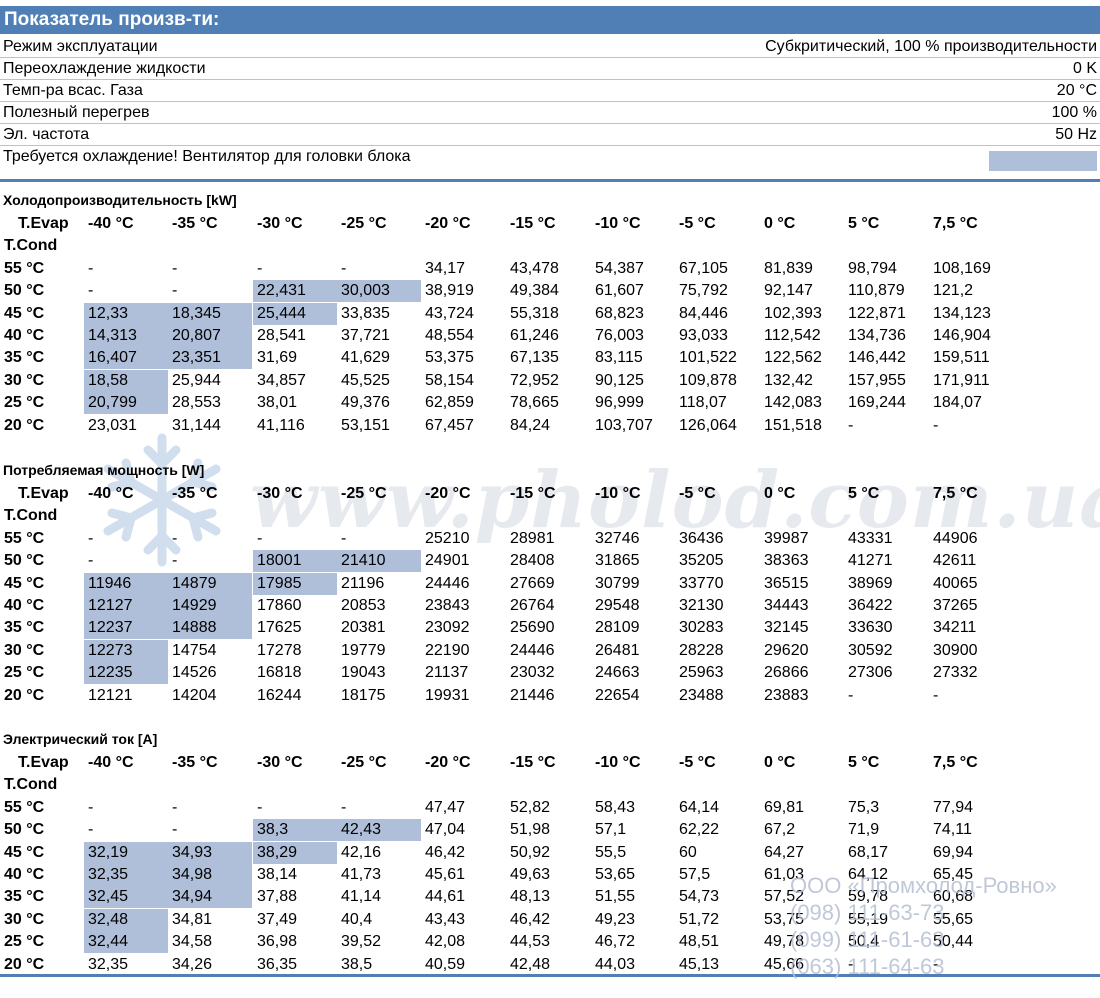 The width and height of the screenshot is (1100, 998). Describe the element at coordinates (952, 830) in the screenshot. I see `table-cell: 74,11` at that location.